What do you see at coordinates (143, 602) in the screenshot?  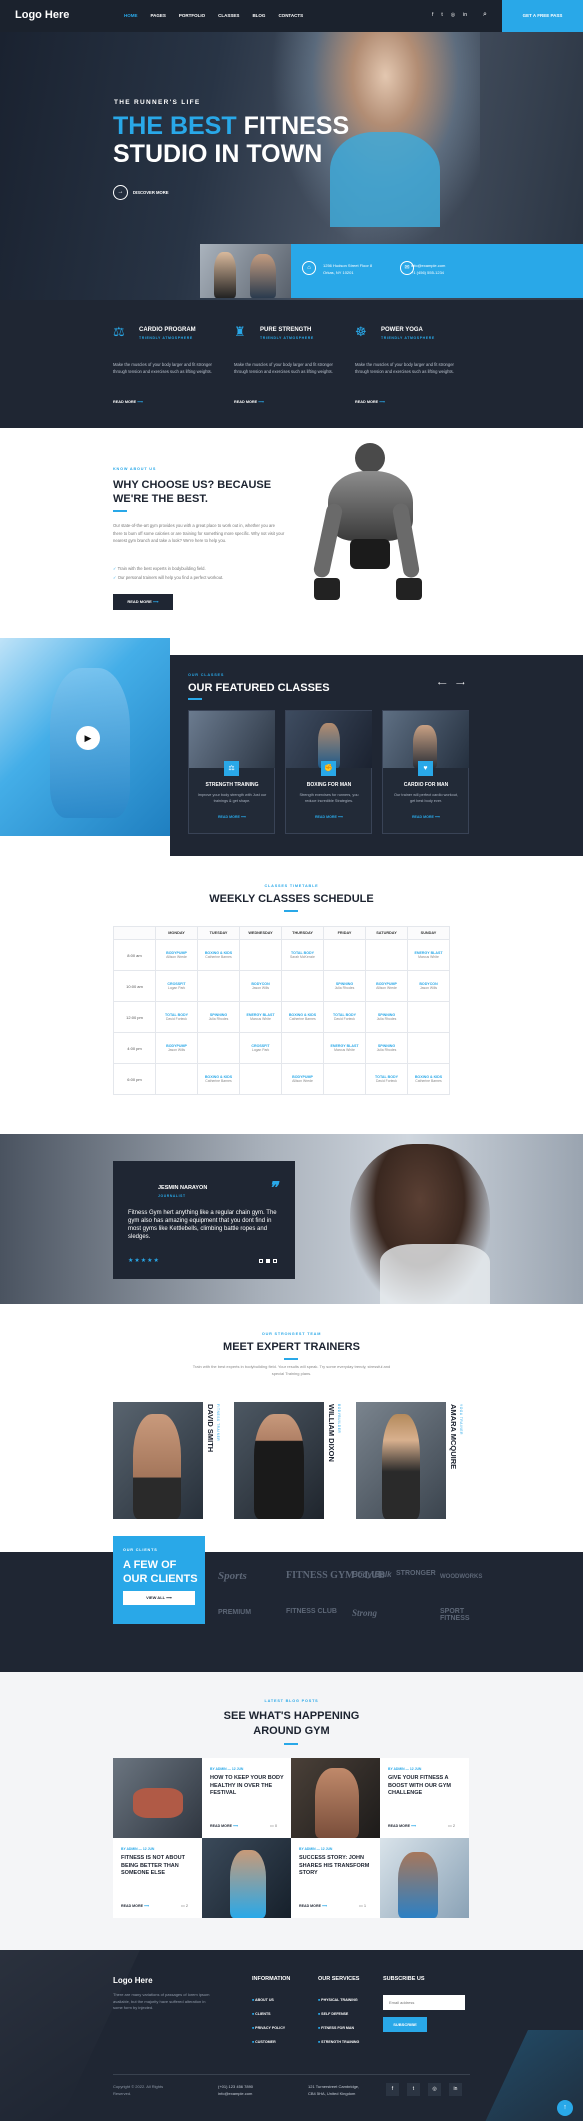 I see `why-read-more-button: READ MORE ⟶` at bounding box center [143, 602].